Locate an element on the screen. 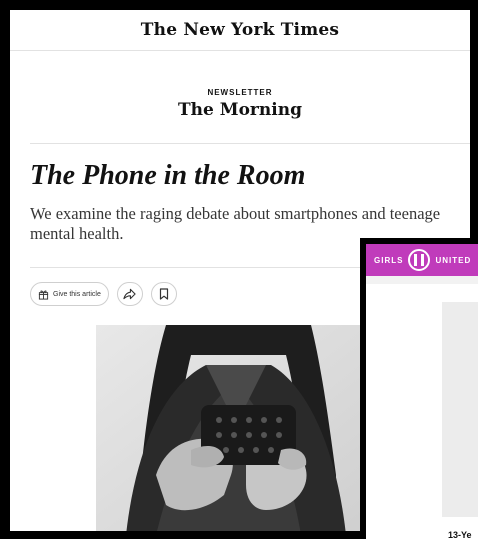 The width and height of the screenshot is (478, 539). newsletter-kicker: NEWSLETTER is located at coordinates (240, 92).